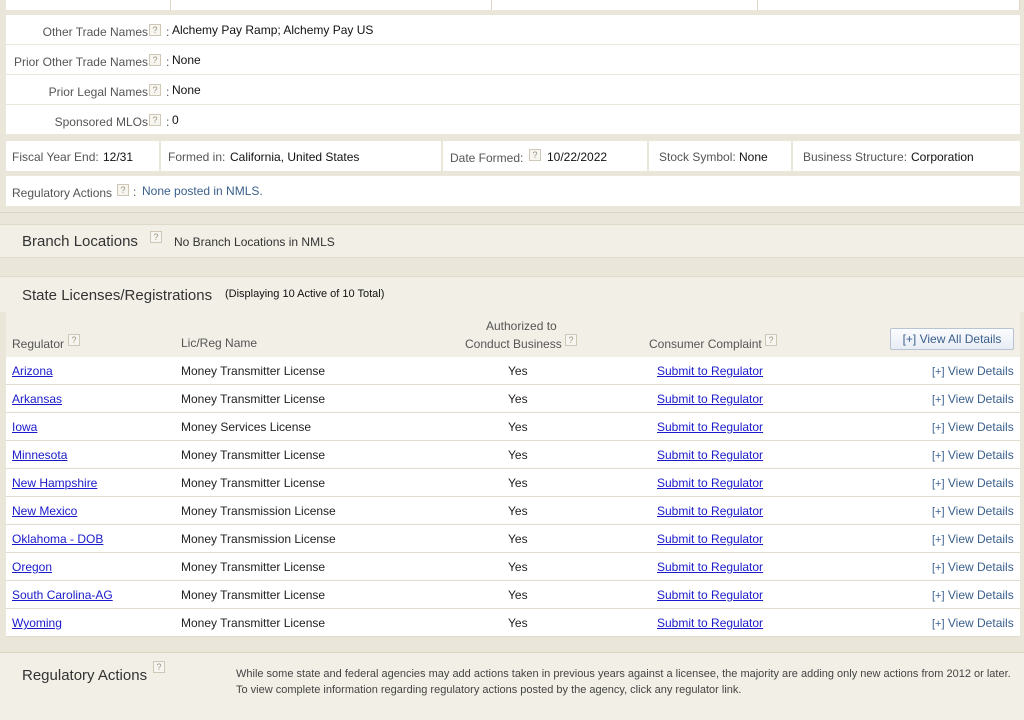  I want to click on field-label: Prior Legal Names, so click(98, 92).